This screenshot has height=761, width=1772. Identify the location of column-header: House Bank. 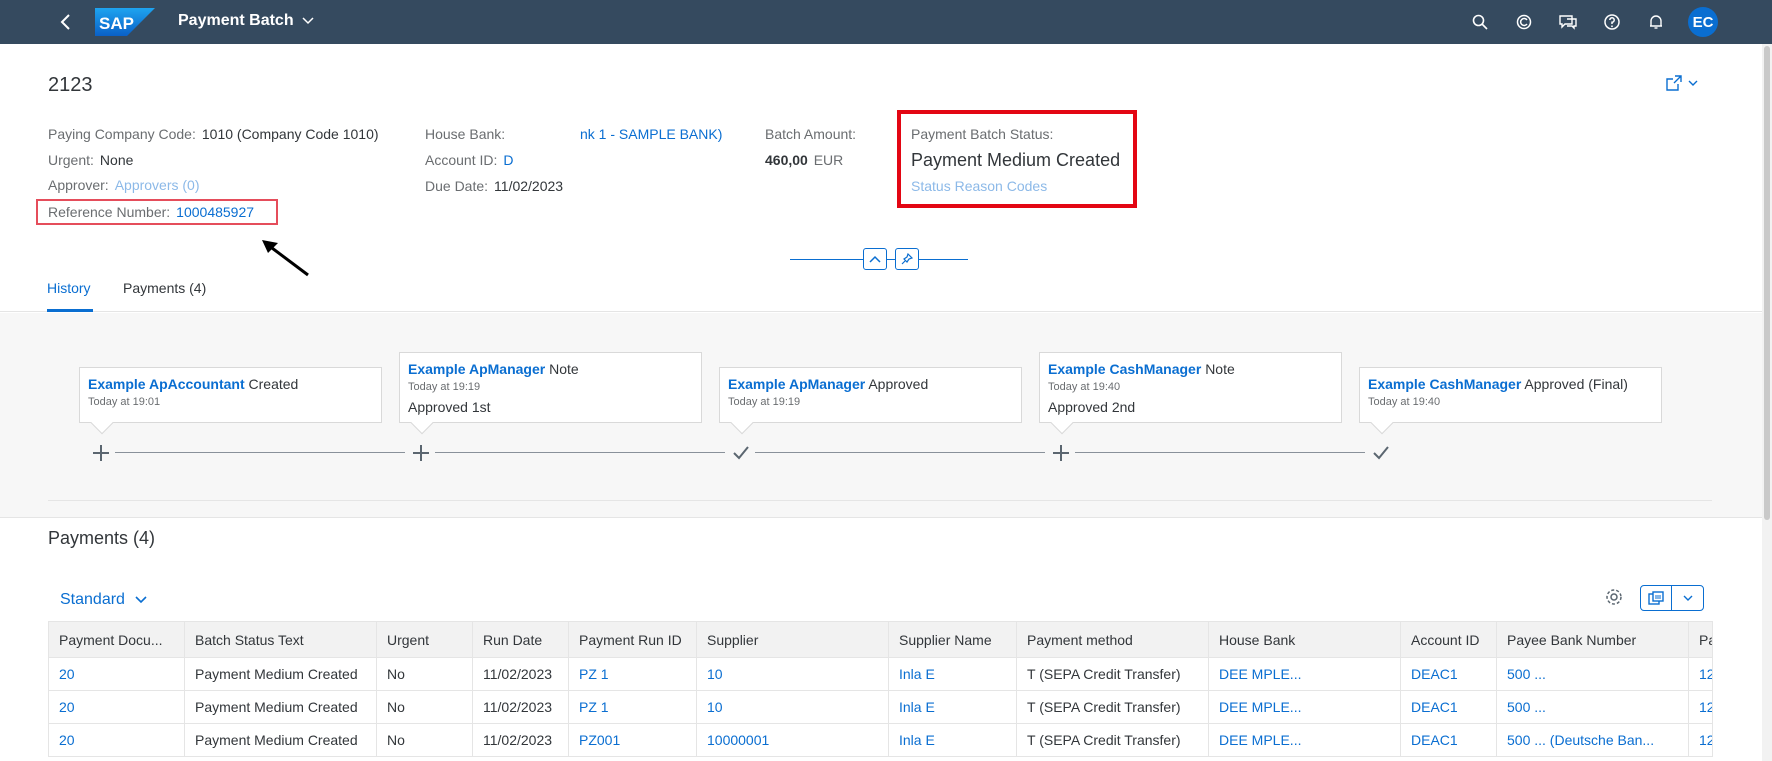
(1304, 639).